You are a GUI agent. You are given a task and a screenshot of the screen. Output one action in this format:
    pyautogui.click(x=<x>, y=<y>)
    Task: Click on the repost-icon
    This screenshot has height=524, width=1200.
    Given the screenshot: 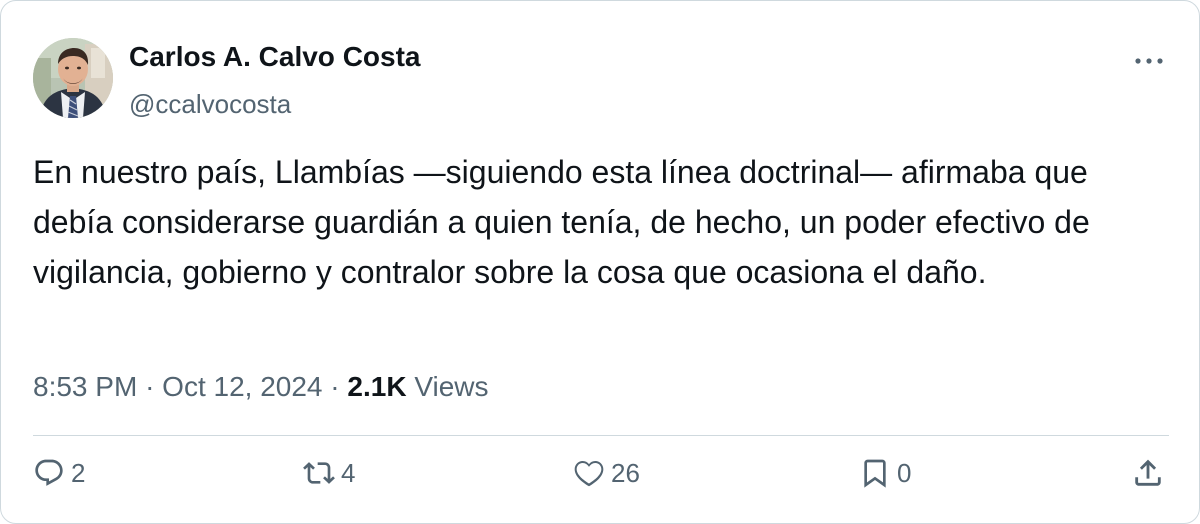 What is the action you would take?
    pyautogui.click(x=319, y=473)
    